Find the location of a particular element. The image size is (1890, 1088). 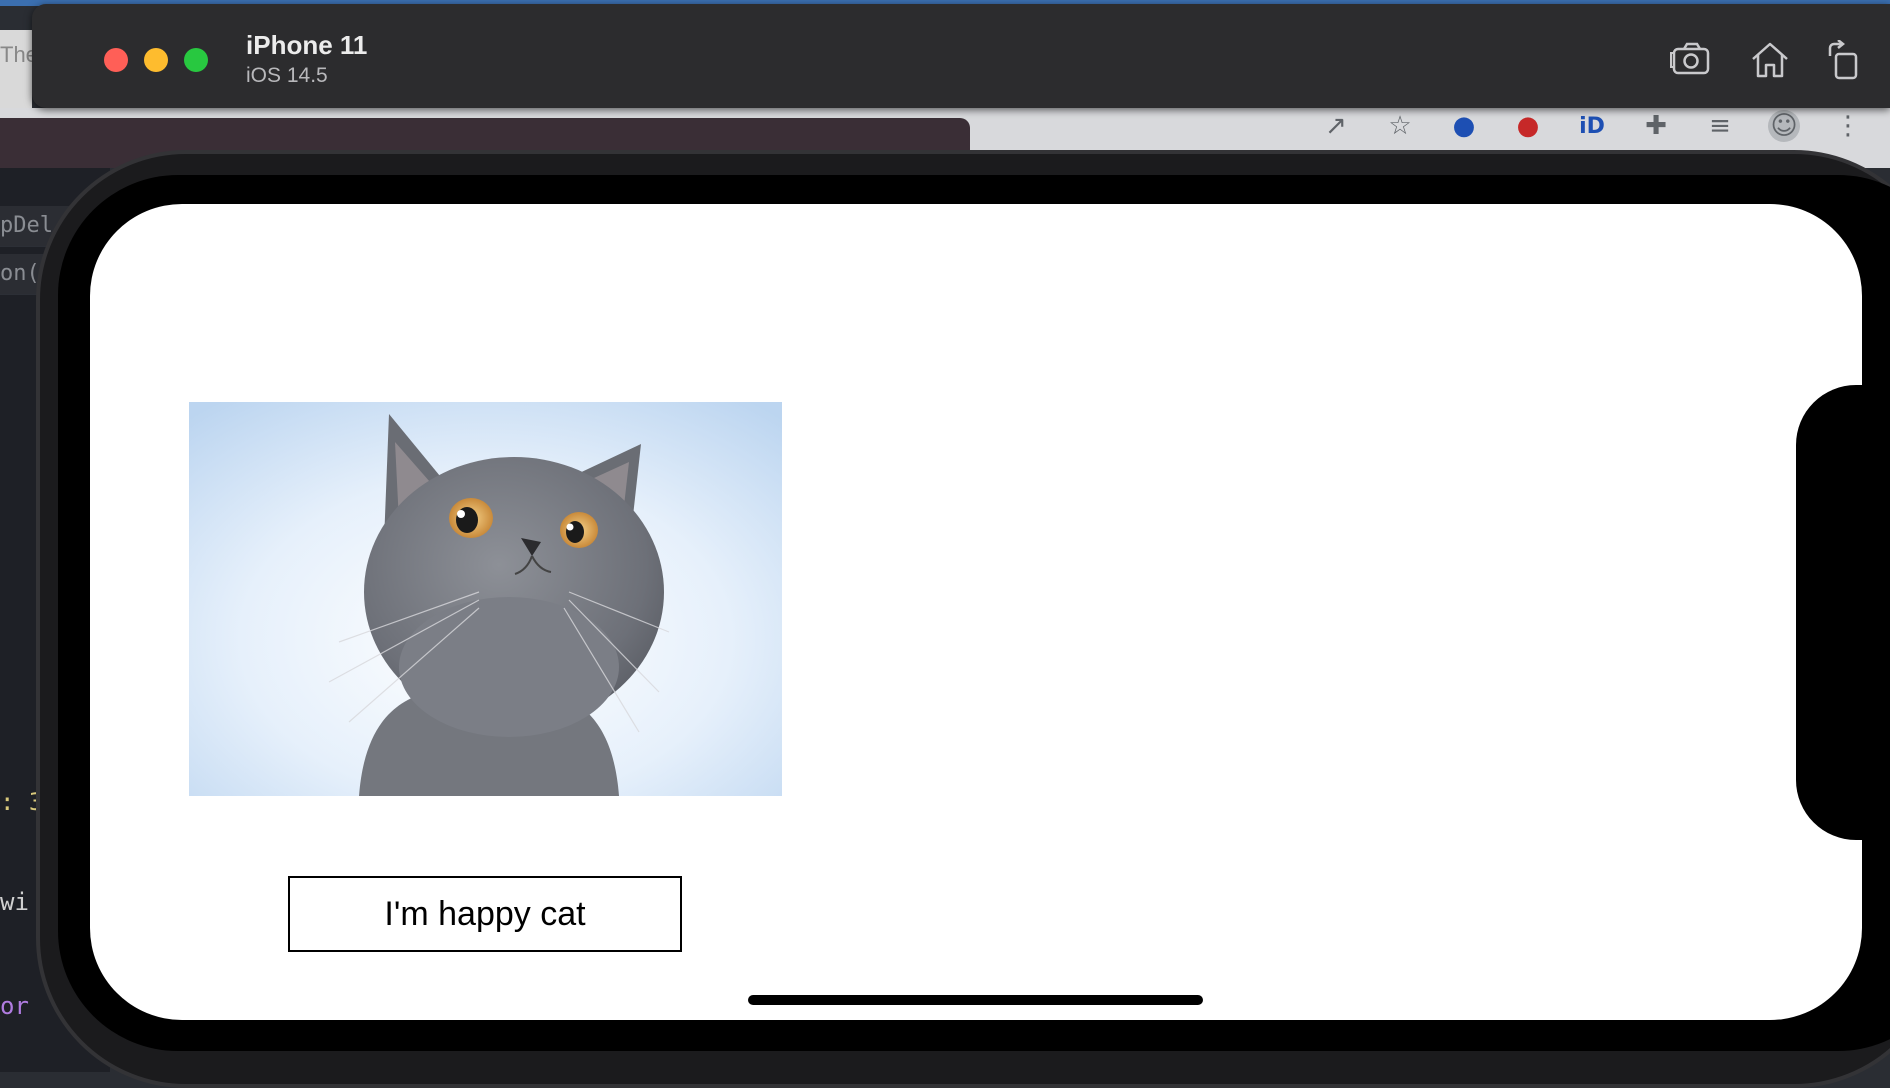

device-name: iPhone 11 is located at coordinates (307, 45).